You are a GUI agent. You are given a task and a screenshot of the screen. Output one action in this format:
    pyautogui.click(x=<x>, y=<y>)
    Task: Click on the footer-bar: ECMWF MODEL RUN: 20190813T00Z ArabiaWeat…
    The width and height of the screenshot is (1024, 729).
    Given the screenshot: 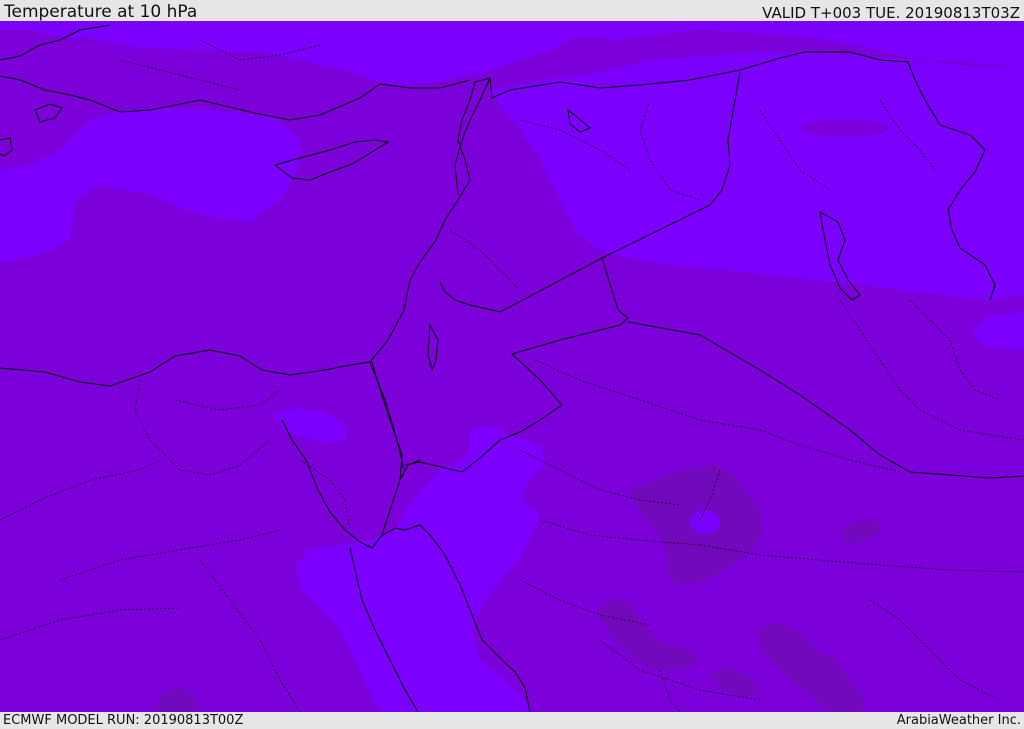 What is the action you would take?
    pyautogui.click(x=512, y=720)
    